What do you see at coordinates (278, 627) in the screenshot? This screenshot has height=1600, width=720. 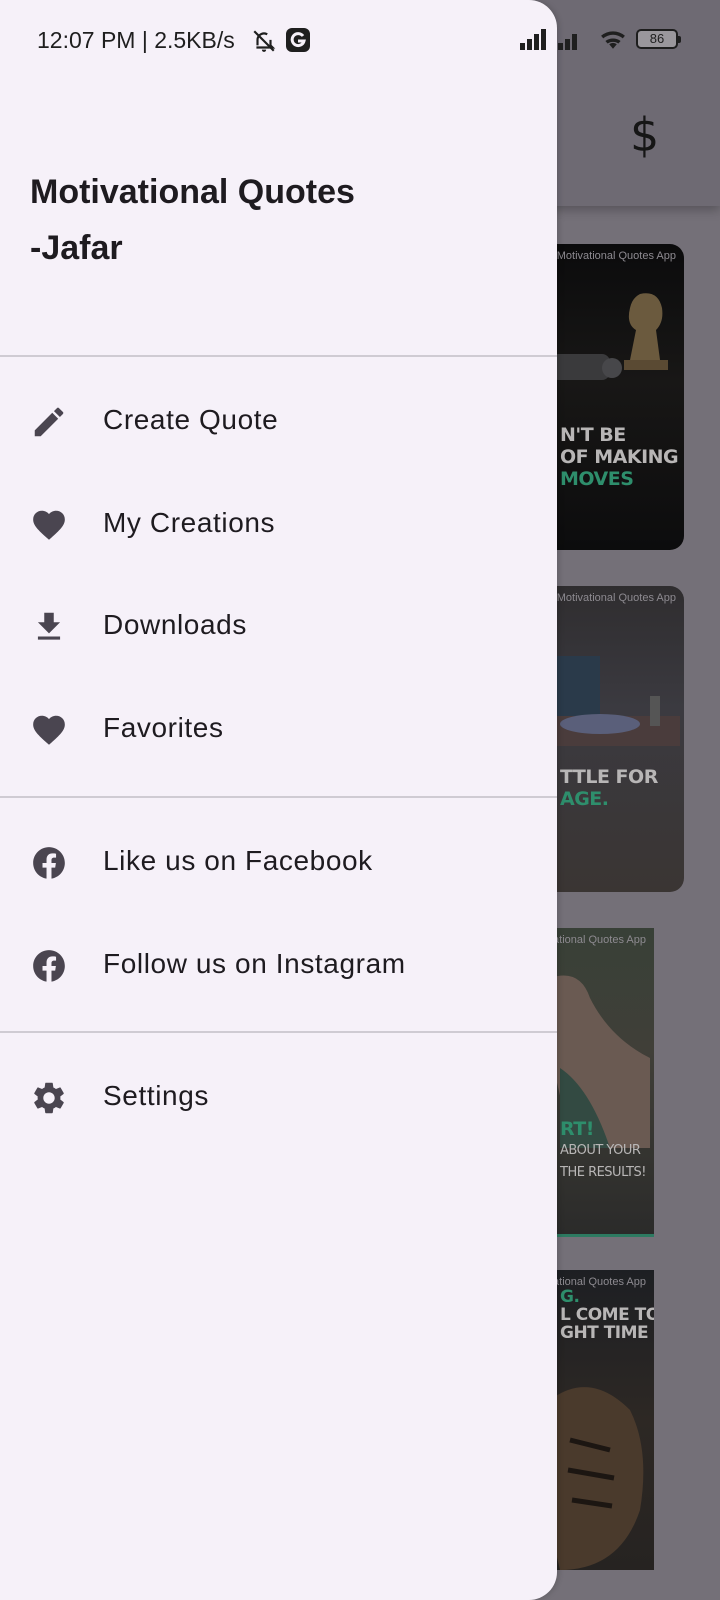 I see `menu-item-downloads: Downloads` at bounding box center [278, 627].